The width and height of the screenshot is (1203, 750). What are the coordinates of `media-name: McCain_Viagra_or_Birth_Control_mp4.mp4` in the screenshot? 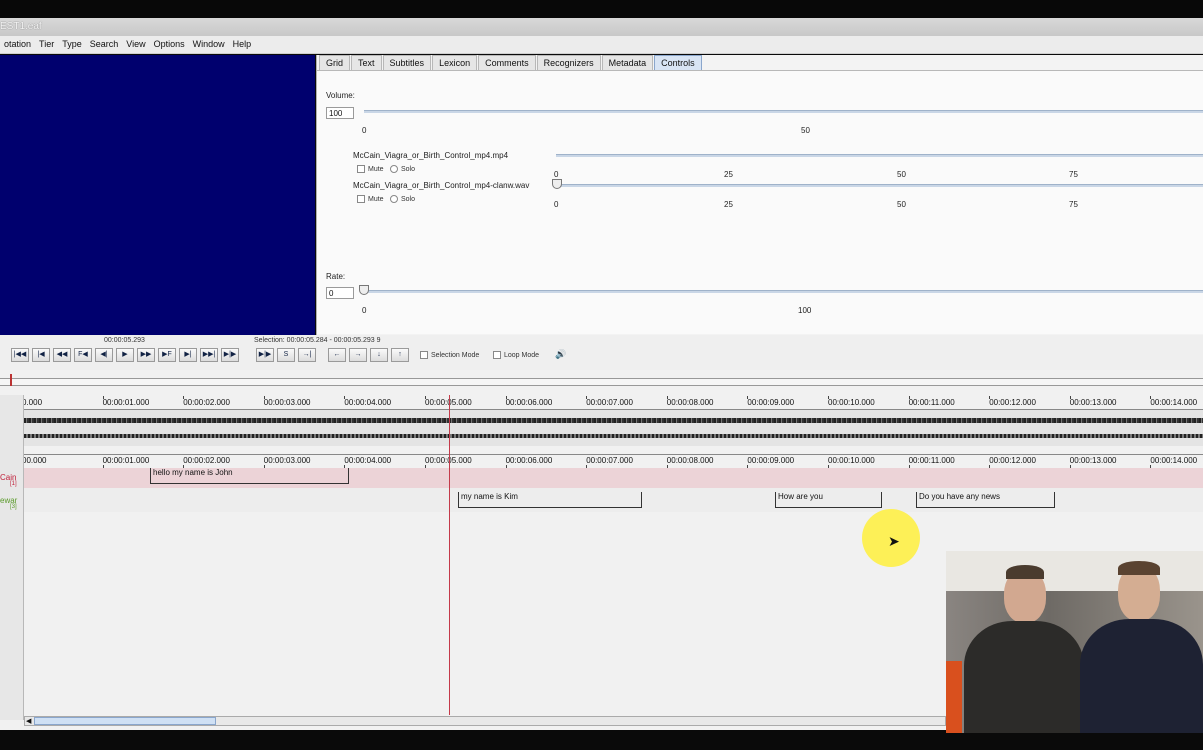 It's located at (431, 155).